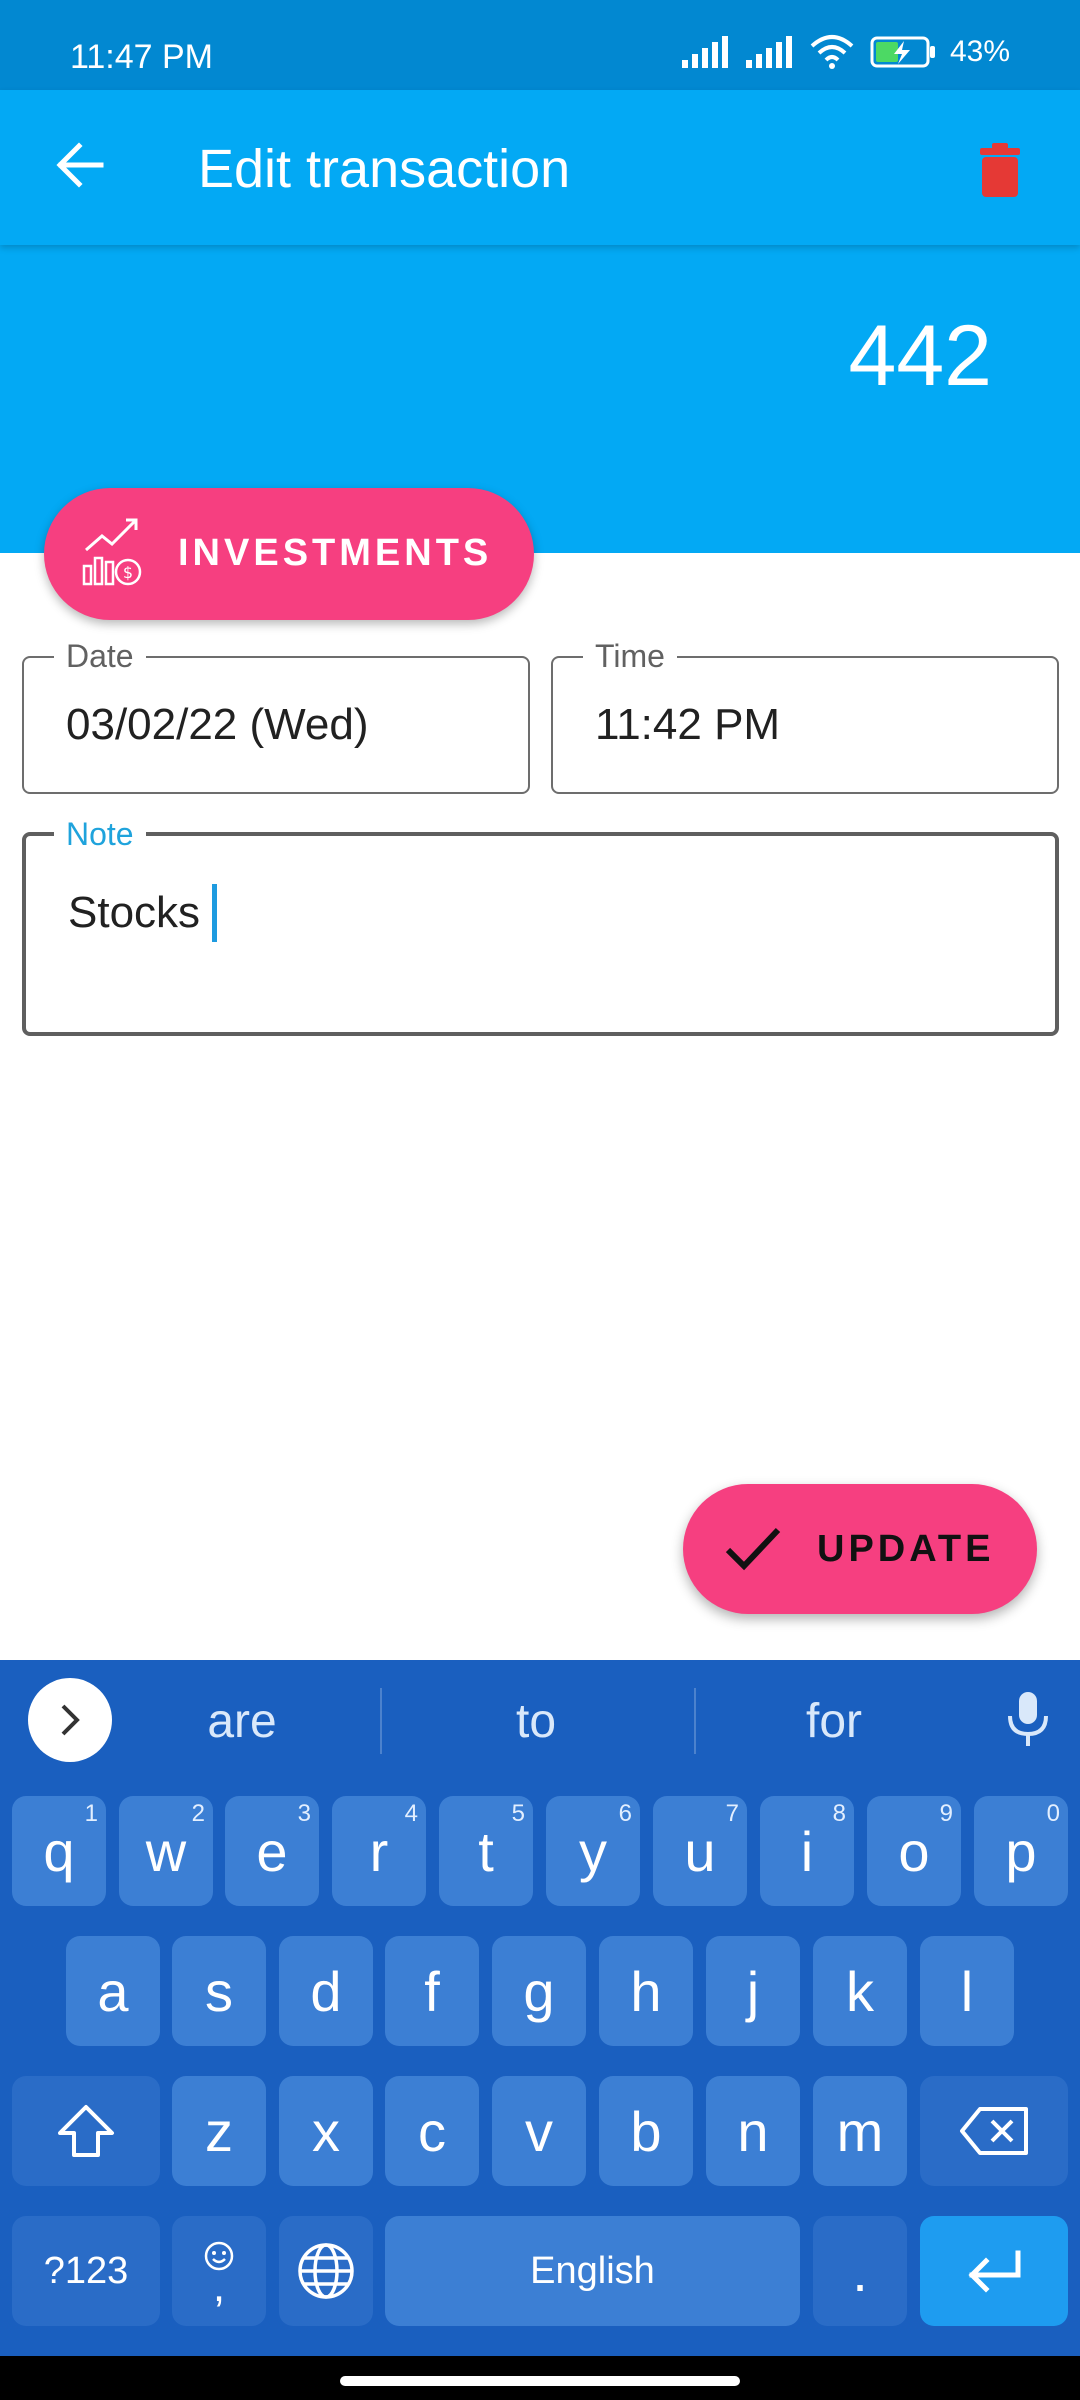 This screenshot has height=2400, width=1080. What do you see at coordinates (219, 1991) in the screenshot?
I see `key-s: s` at bounding box center [219, 1991].